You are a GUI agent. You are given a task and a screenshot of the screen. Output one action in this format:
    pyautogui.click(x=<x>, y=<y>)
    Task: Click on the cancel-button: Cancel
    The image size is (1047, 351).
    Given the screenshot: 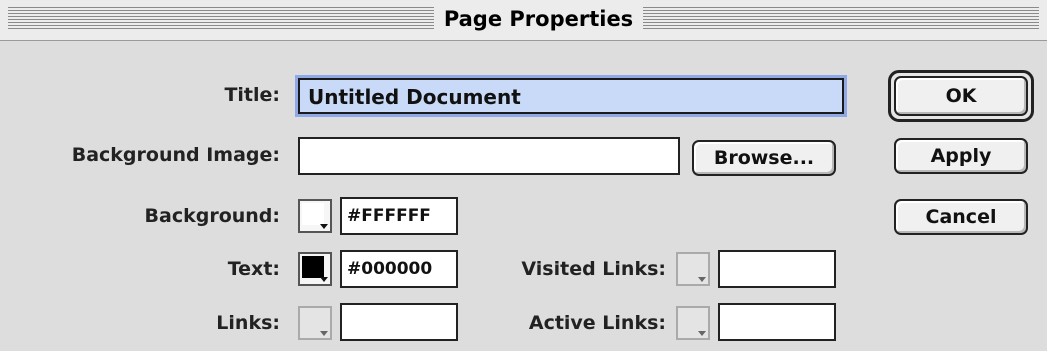 What is the action you would take?
    pyautogui.click(x=961, y=217)
    